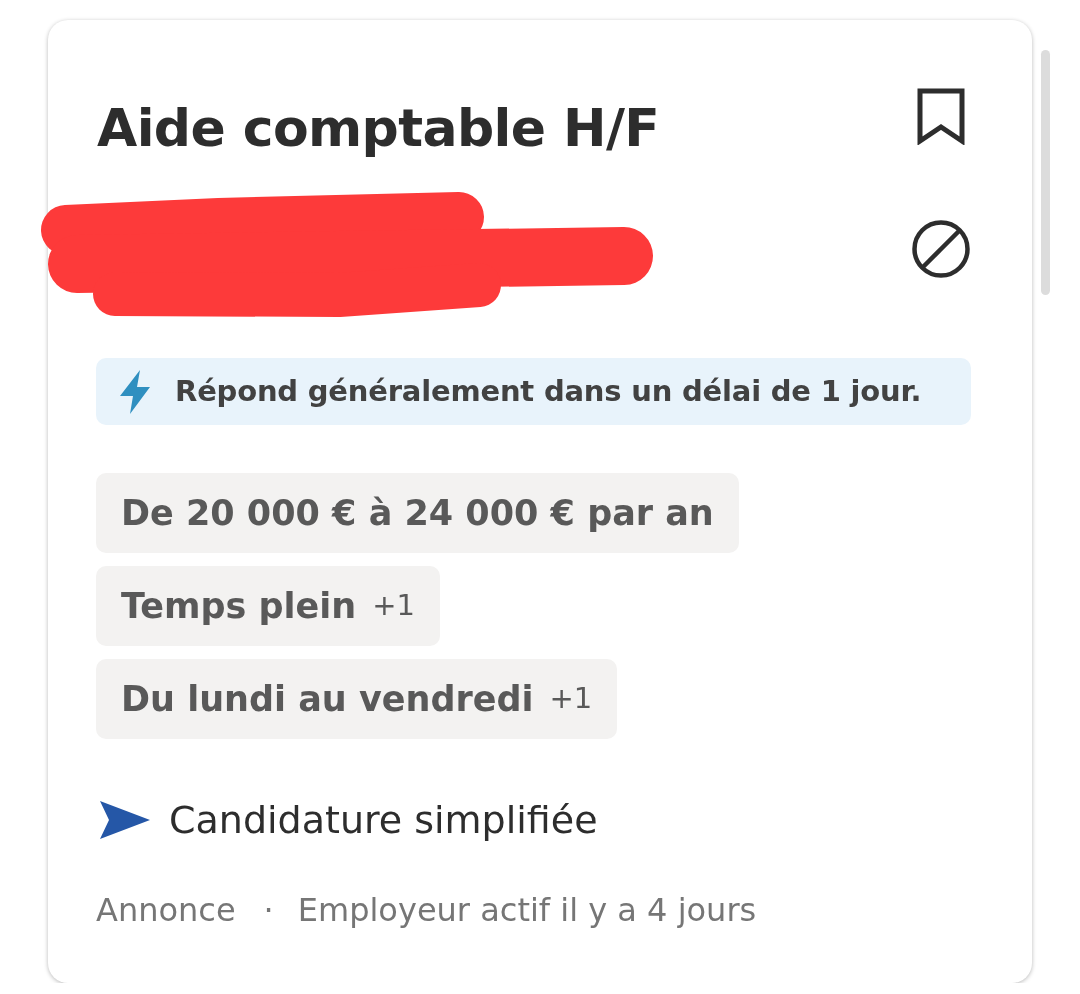 This screenshot has height=994, width=1080. Describe the element at coordinates (417, 513) in the screenshot. I see `tag-label: De 20 000 € à 24 000 € par an` at that location.